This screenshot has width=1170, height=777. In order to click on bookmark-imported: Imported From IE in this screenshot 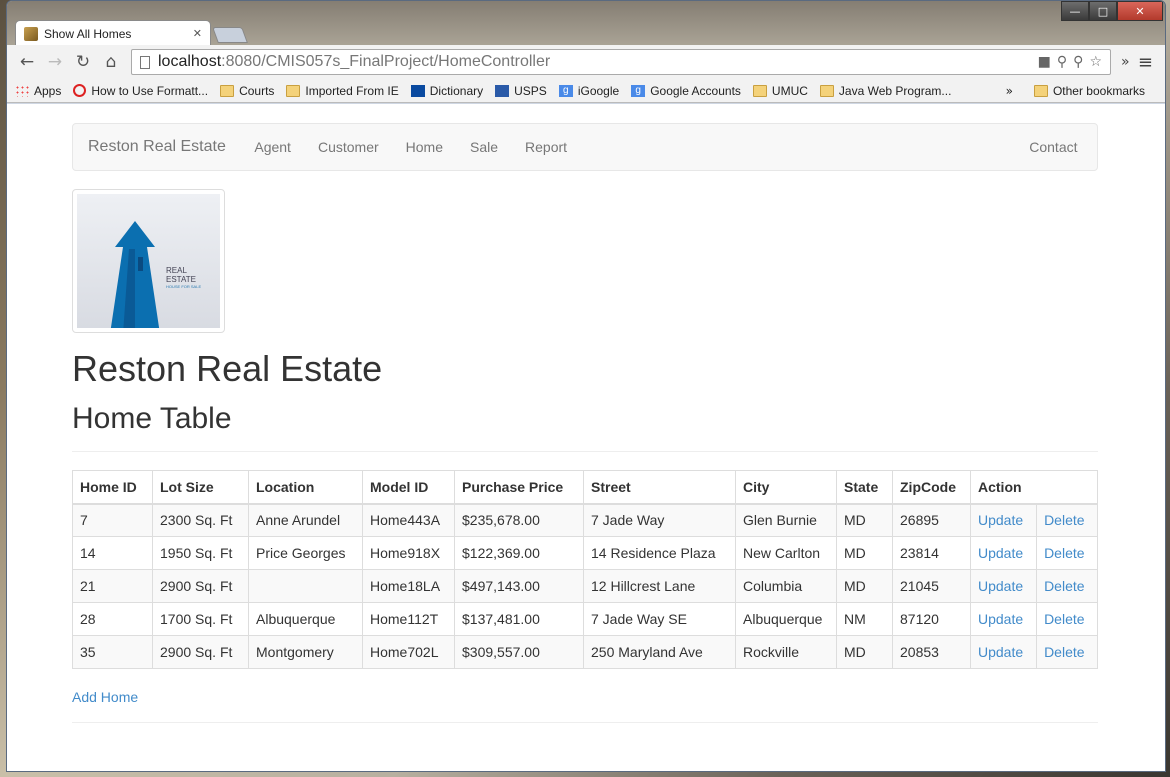, I will do `click(342, 90)`.